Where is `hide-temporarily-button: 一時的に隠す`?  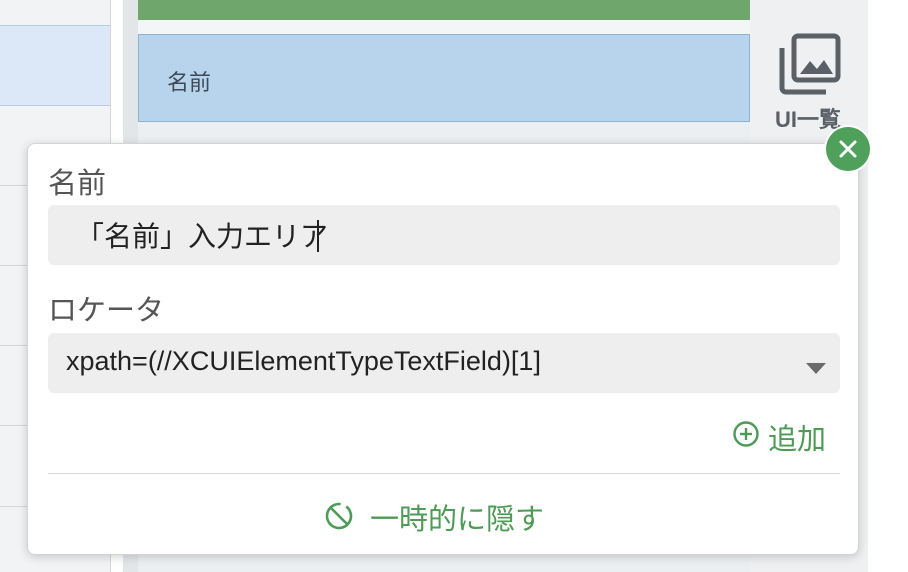
hide-temporarily-button: 一時的に隠す is located at coordinates (444, 516).